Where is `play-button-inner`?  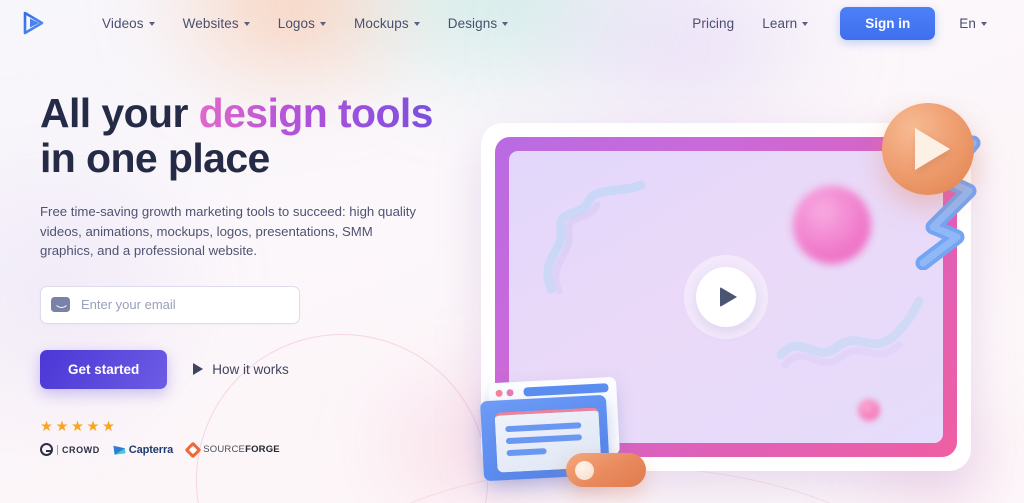
play-button-inner is located at coordinates (726, 297).